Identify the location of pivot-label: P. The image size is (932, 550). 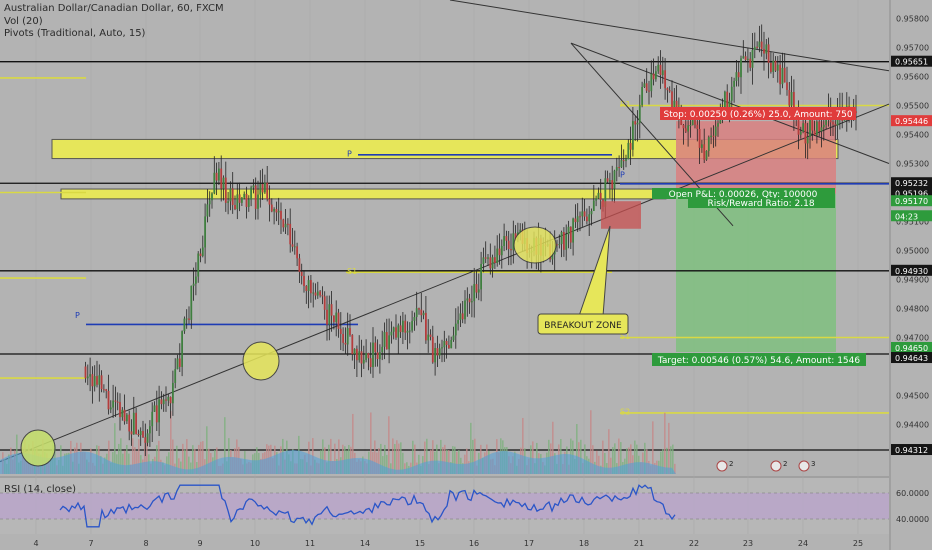
(77, 315).